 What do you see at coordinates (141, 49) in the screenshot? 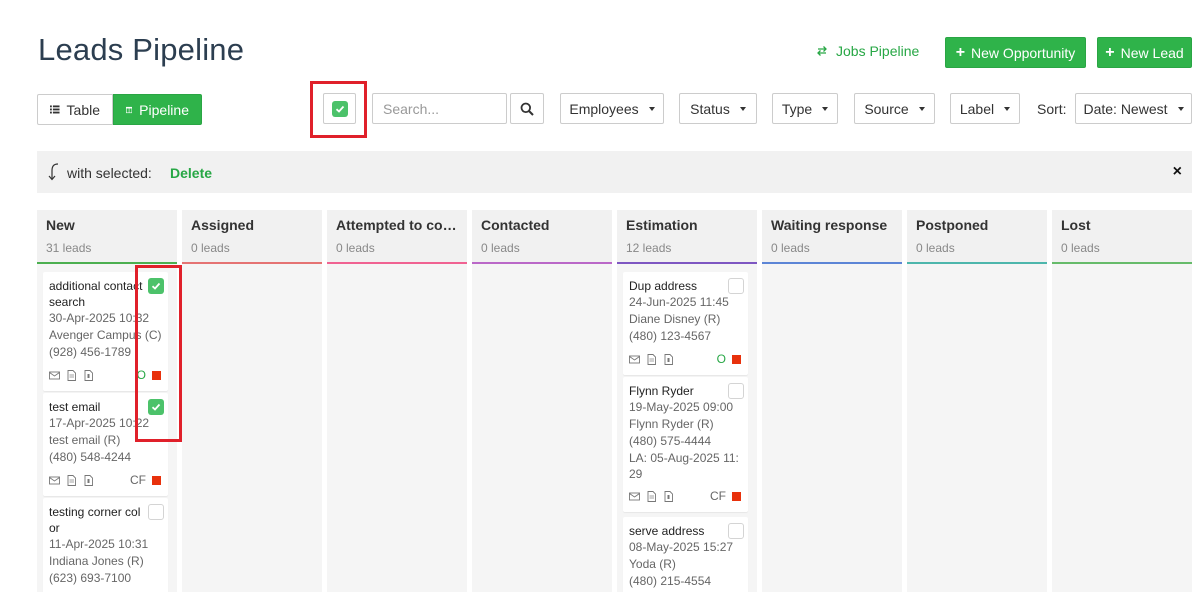
I see `page-title: Leads Pipeline` at bounding box center [141, 49].